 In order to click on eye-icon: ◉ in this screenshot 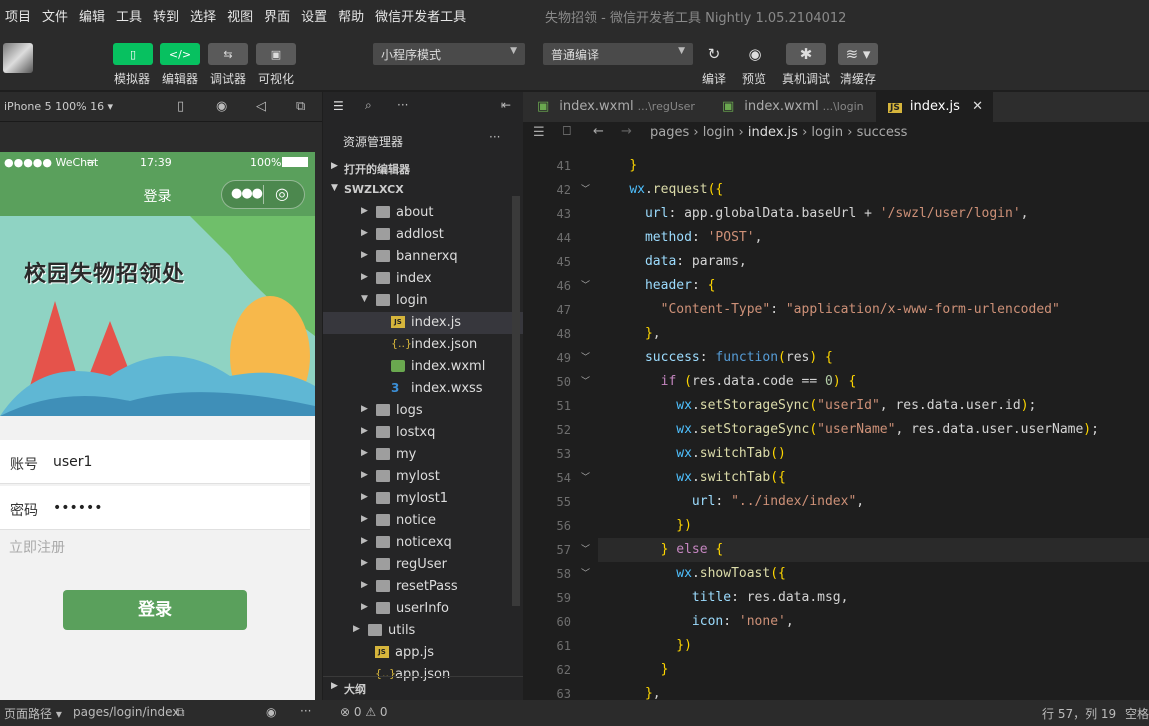, I will do `click(271, 712)`.